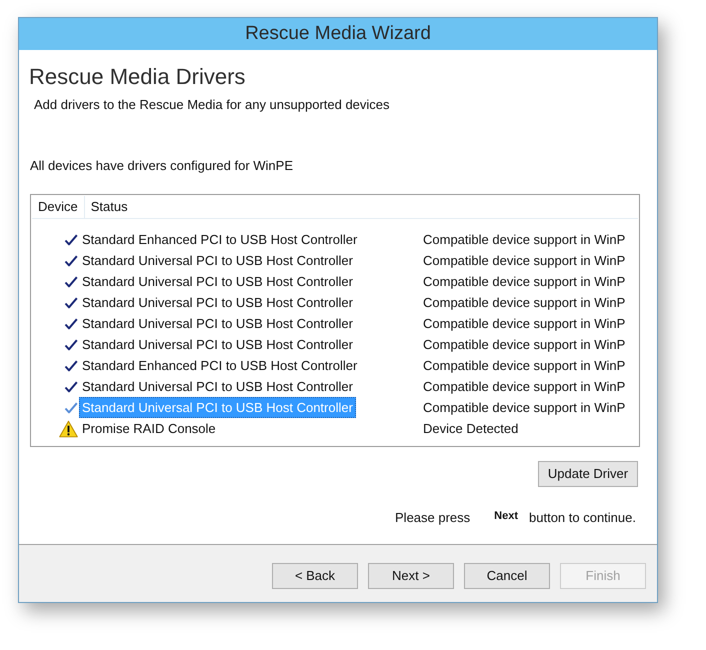 The height and width of the screenshot is (650, 706). I want to click on window-title: Rescue Media Wizard, so click(338, 34).